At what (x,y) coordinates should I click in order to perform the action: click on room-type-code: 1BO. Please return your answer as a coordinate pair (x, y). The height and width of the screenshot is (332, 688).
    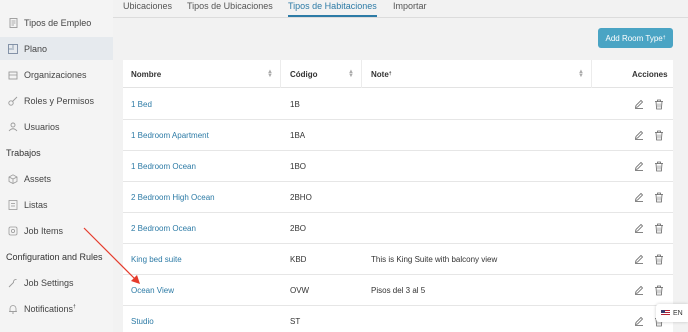
    Looking at the image, I should click on (298, 166).